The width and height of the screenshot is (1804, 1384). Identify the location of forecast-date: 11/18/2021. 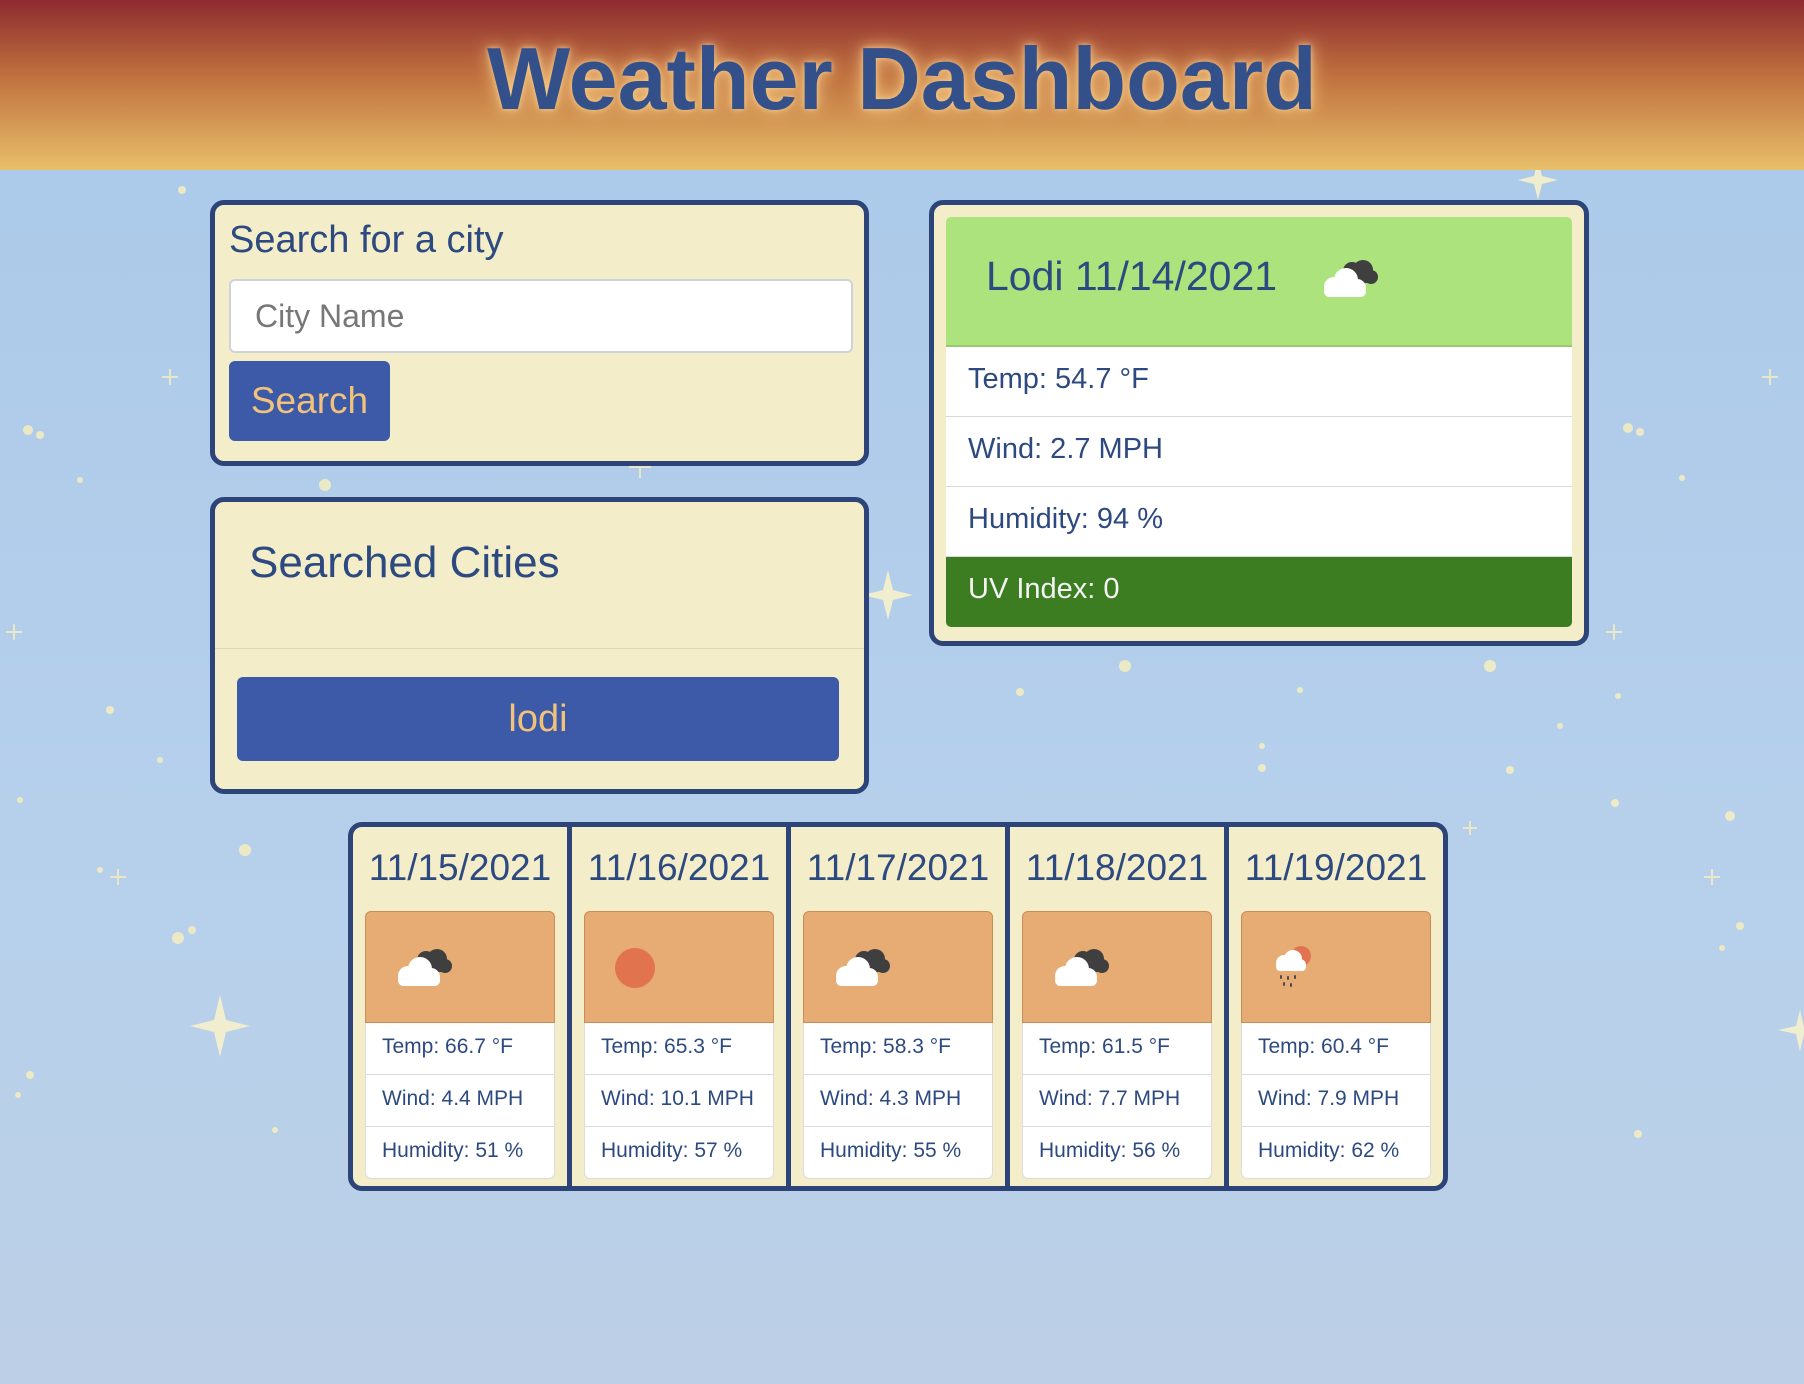
(1117, 867).